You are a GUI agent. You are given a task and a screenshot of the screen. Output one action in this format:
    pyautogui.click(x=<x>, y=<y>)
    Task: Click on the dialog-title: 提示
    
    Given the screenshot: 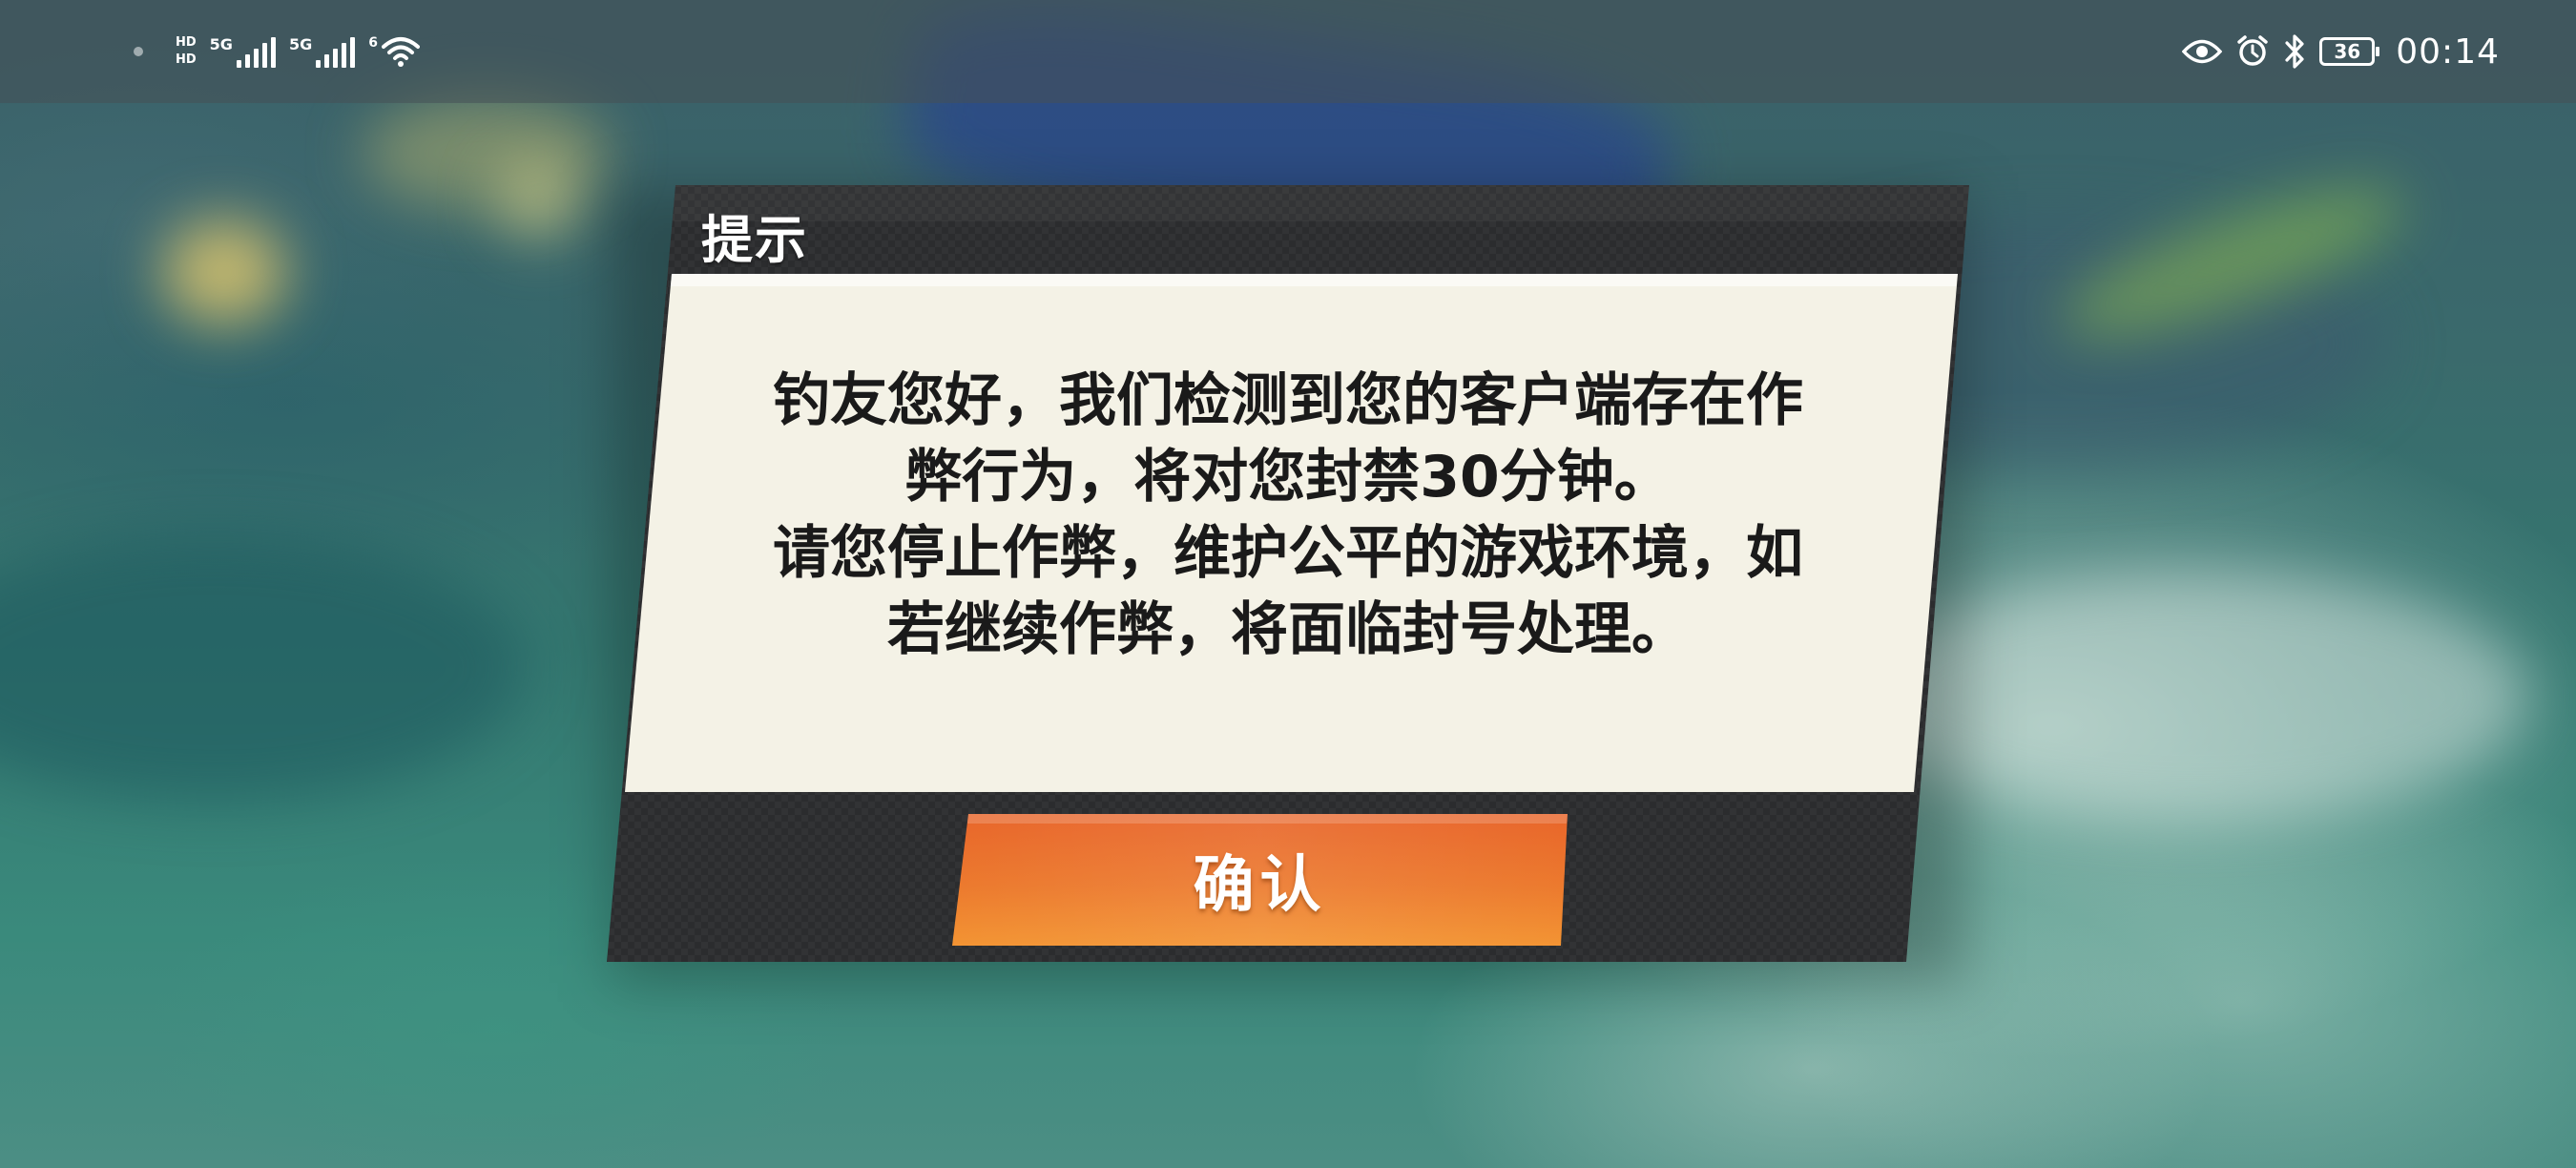 What is the action you would take?
    pyautogui.click(x=754, y=240)
    